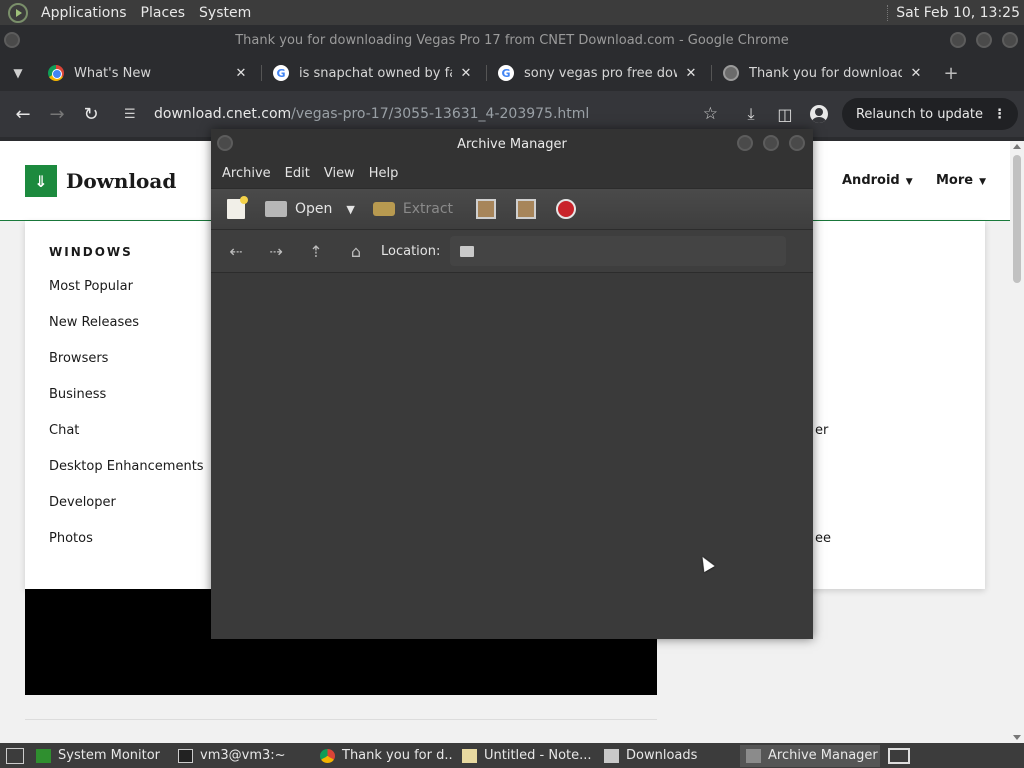  Describe the element at coordinates (751, 114) in the screenshot. I see `download-icon: ⤓` at that location.